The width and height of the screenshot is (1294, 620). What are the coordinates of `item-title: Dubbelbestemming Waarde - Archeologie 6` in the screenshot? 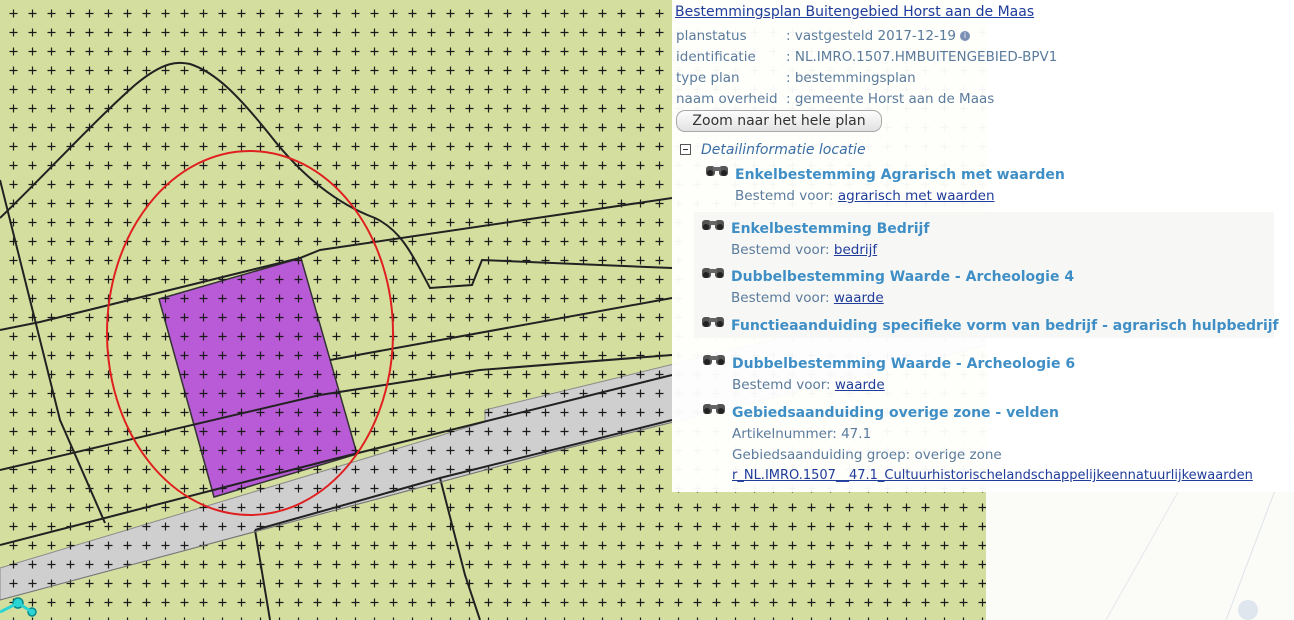 It's located at (904, 364).